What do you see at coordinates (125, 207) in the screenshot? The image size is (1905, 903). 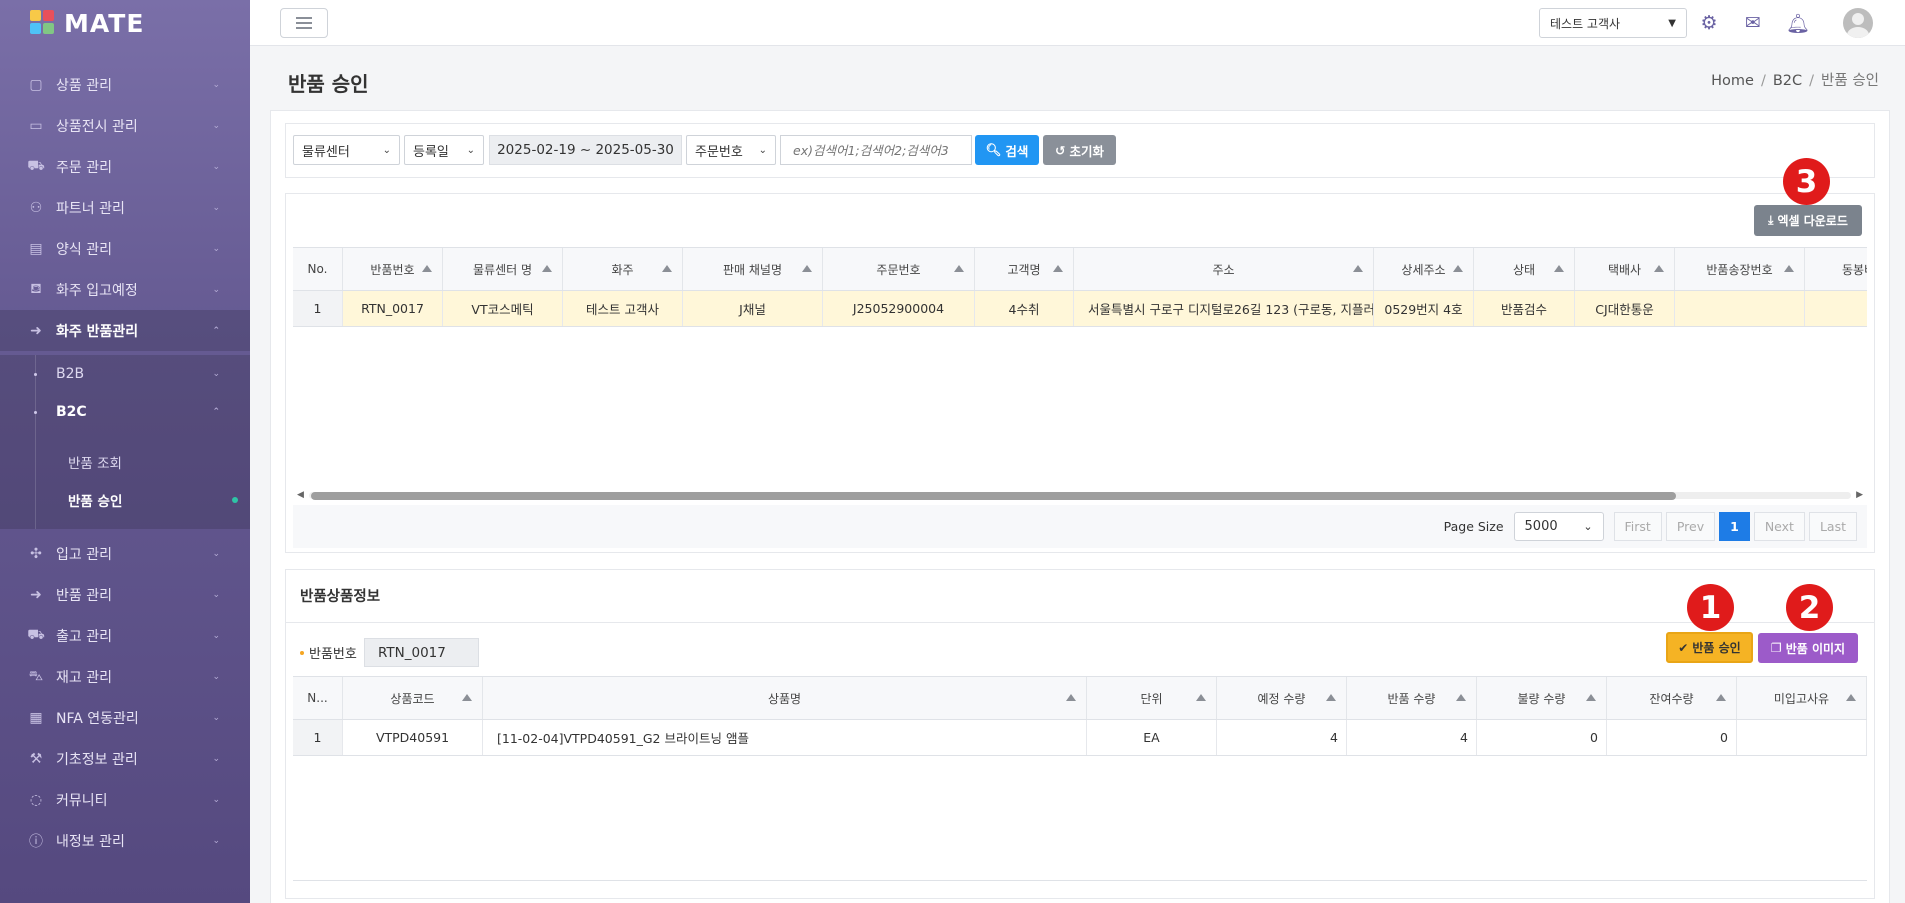 I see `sidebar-item-partner: ⚇ 파트너 관리 ⌄` at bounding box center [125, 207].